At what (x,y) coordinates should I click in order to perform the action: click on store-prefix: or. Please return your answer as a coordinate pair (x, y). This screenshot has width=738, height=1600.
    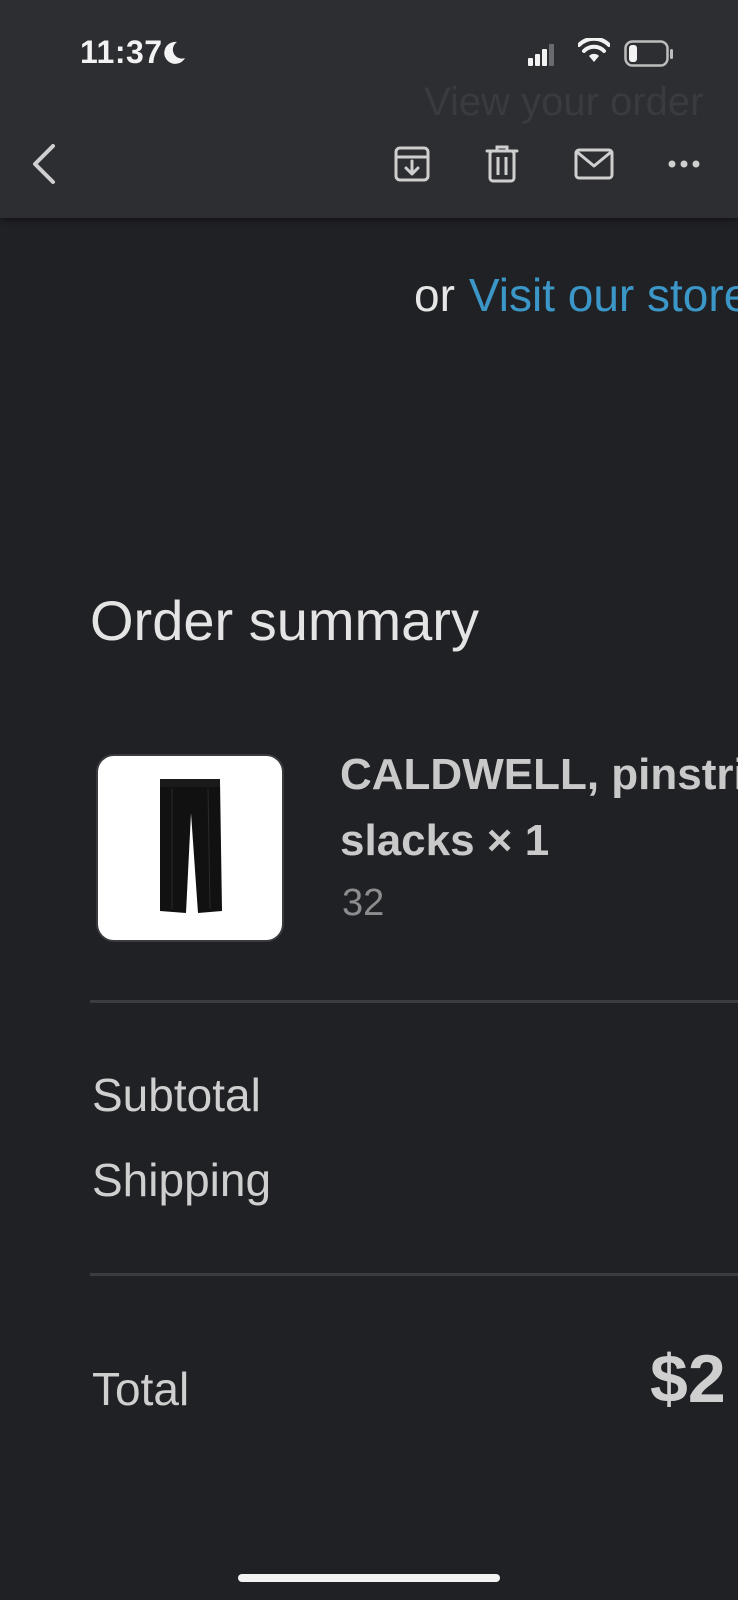
    Looking at the image, I should click on (434, 295).